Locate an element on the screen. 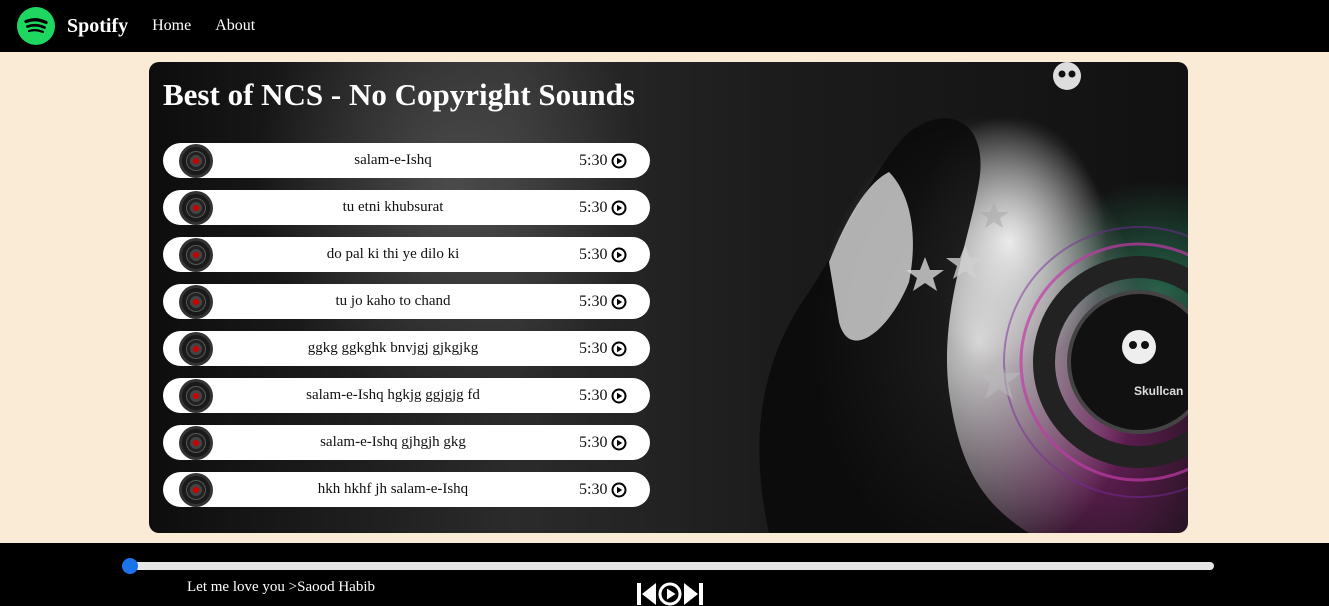 This screenshot has width=1329, height=606. playlist-title: Best of NCS - No Copyright Sounds is located at coordinates (399, 94).